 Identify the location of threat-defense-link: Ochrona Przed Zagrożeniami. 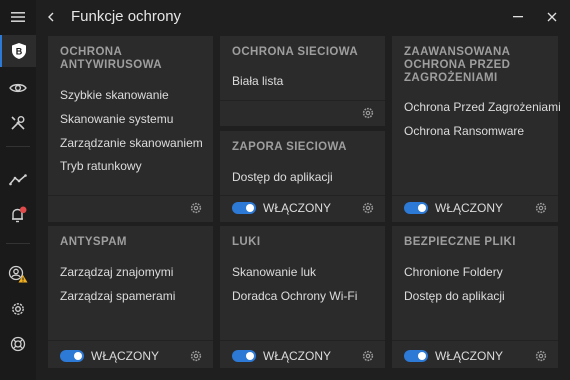
(482, 107).